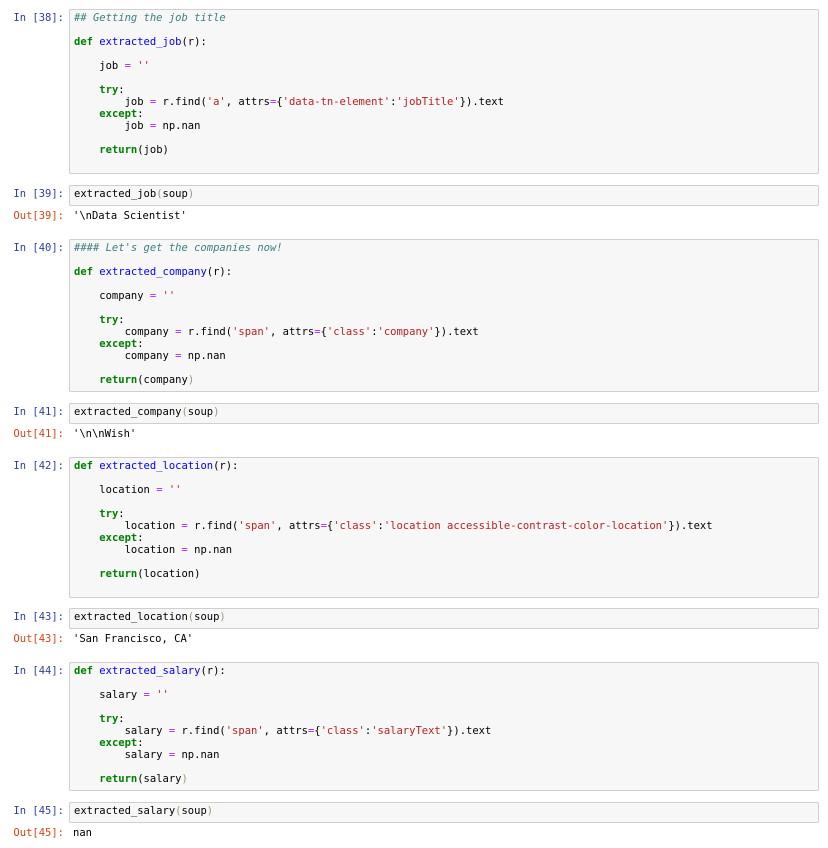 This screenshot has width=828, height=848. What do you see at coordinates (349, 332) in the screenshot?
I see `code-token-string: 'class'` at bounding box center [349, 332].